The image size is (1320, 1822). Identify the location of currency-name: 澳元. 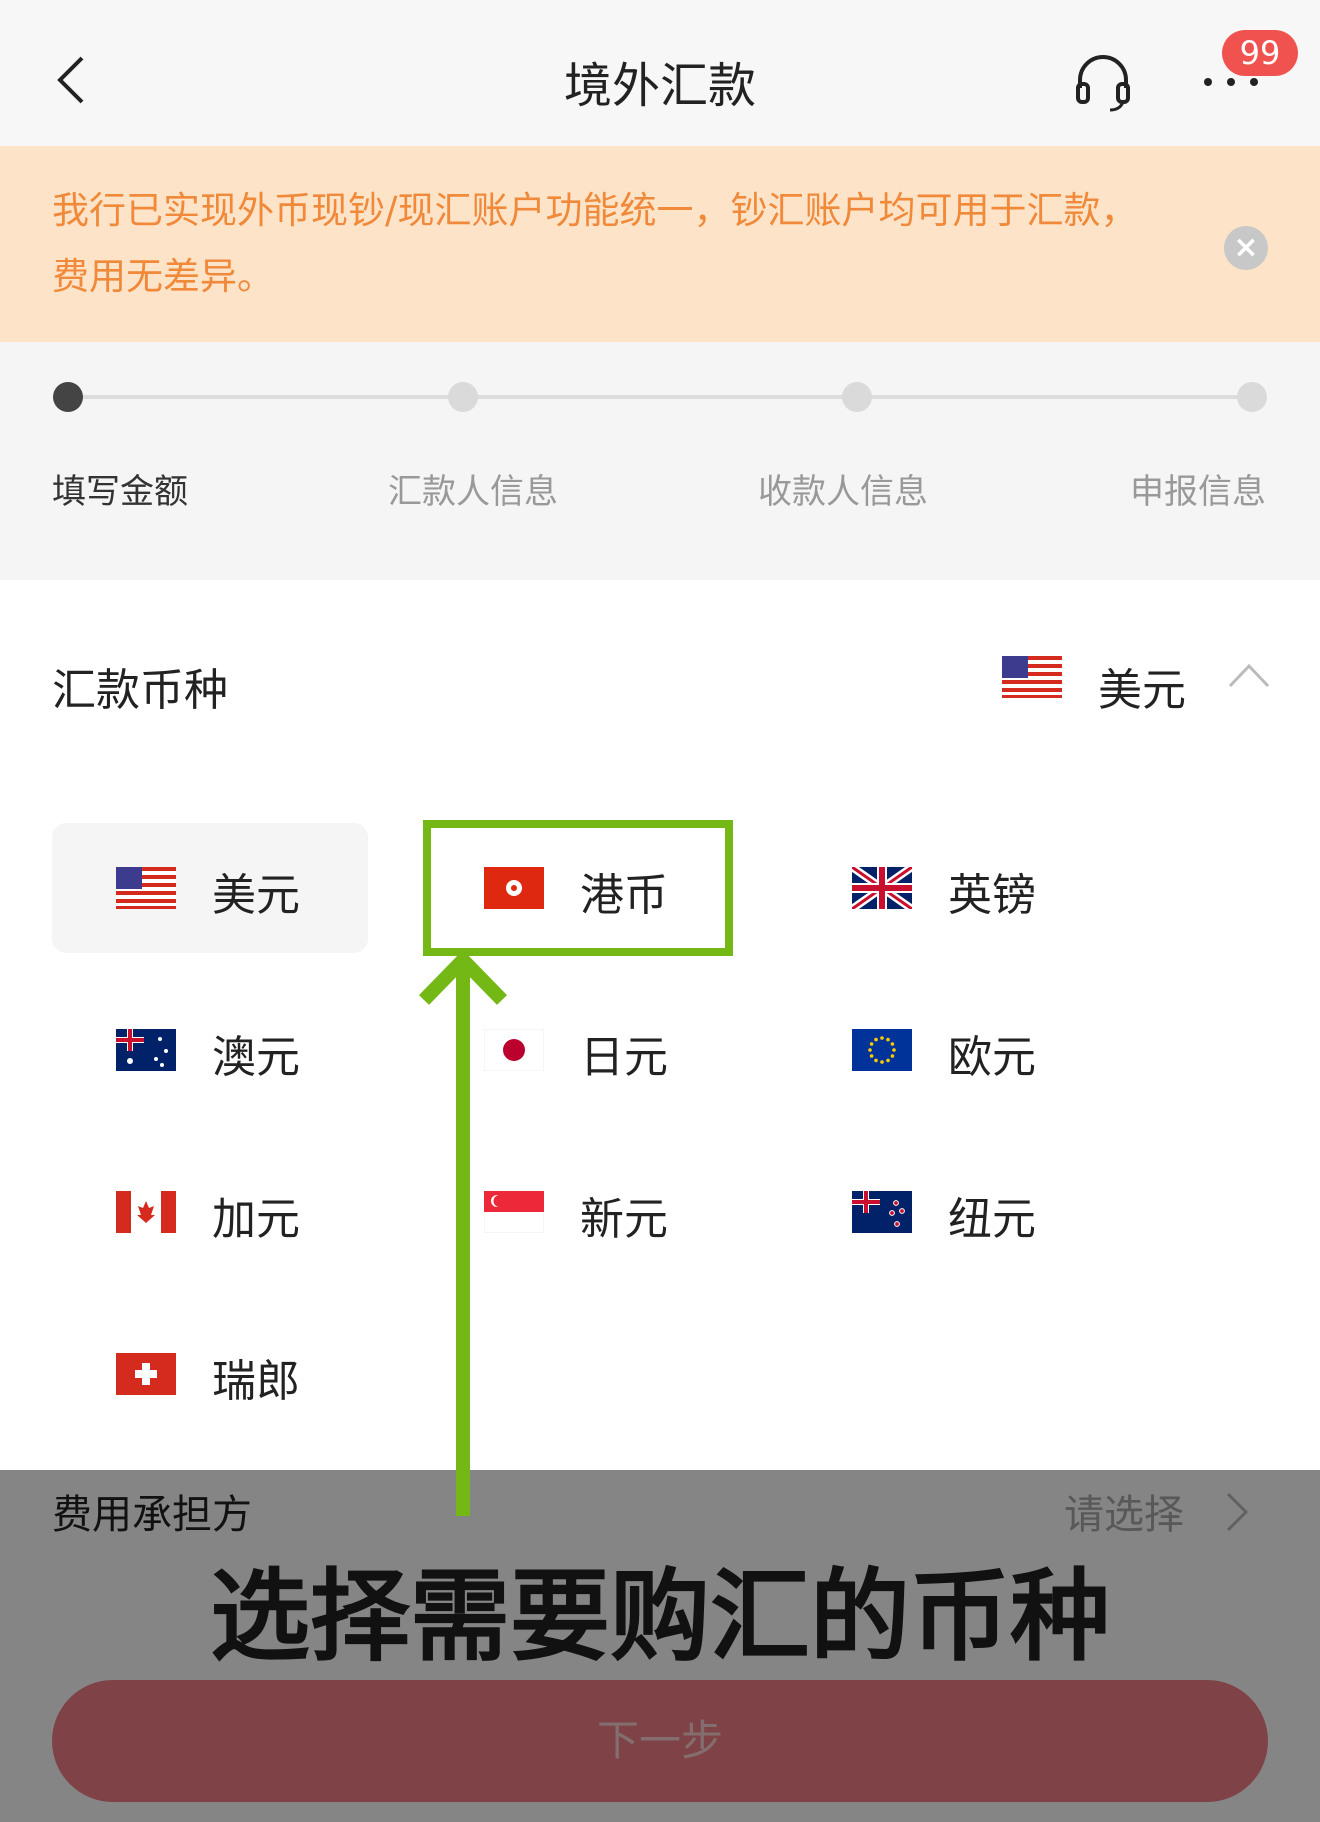
(256, 1057).